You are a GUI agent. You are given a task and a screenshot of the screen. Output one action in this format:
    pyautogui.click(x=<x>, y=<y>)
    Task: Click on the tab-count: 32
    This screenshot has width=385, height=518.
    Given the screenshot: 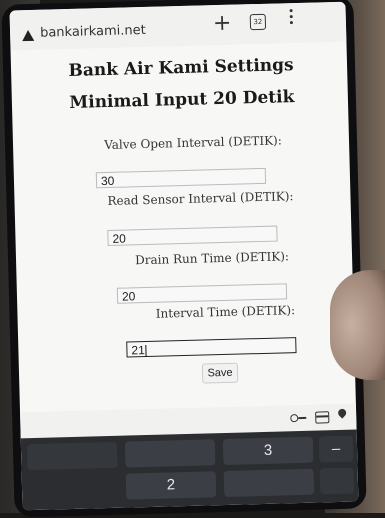 What is the action you would take?
    pyautogui.click(x=258, y=22)
    